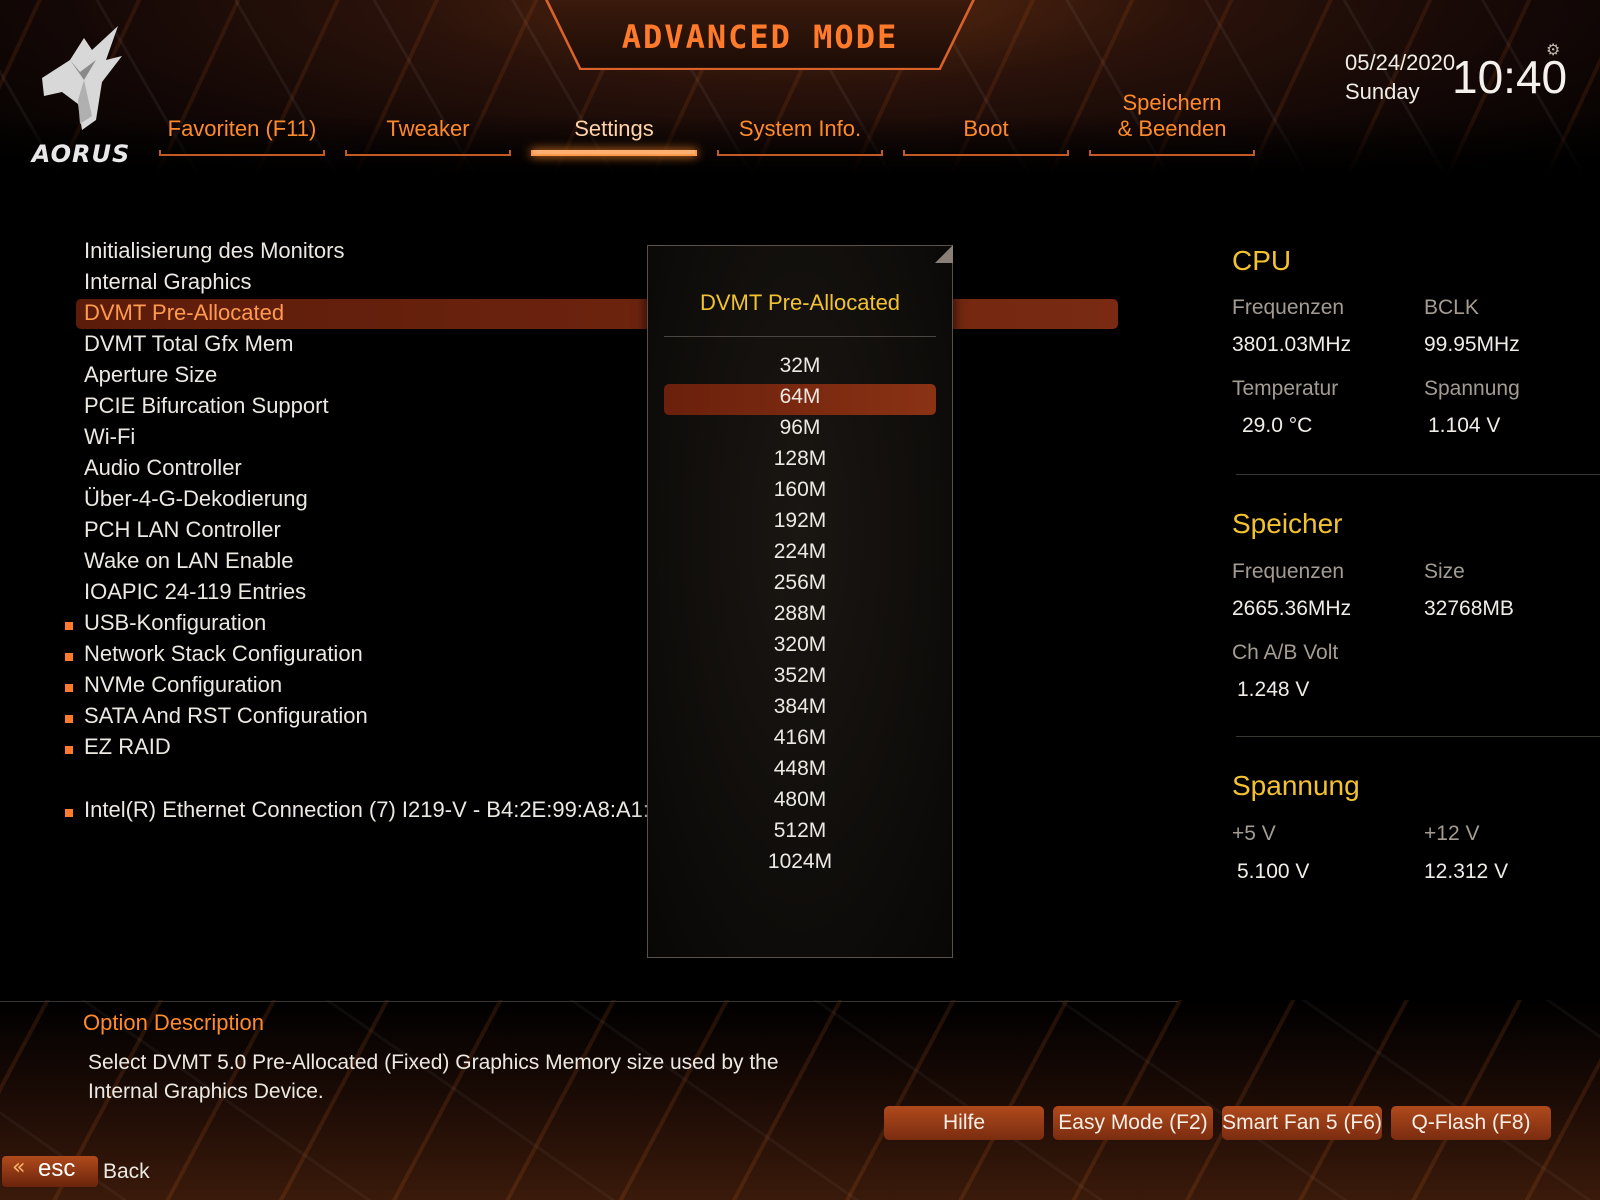 The image size is (1600, 1200). What do you see at coordinates (428, 128) in the screenshot?
I see `tab-label: Tweaker` at bounding box center [428, 128].